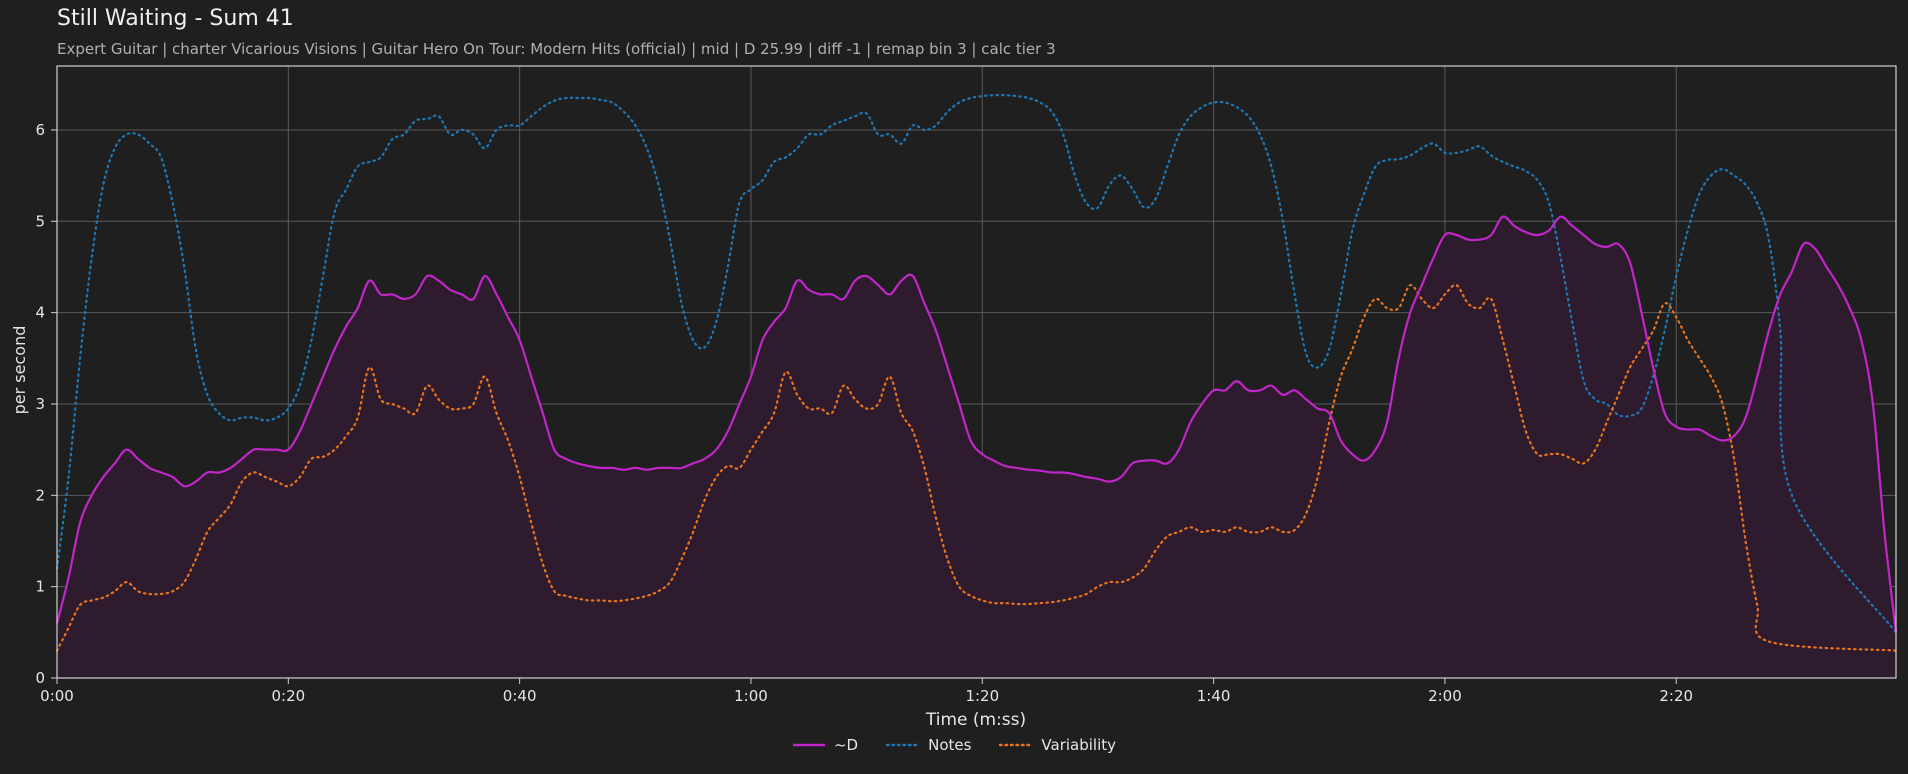  What do you see at coordinates (40, 313) in the screenshot?
I see `y-tick-label: 4` at bounding box center [40, 313].